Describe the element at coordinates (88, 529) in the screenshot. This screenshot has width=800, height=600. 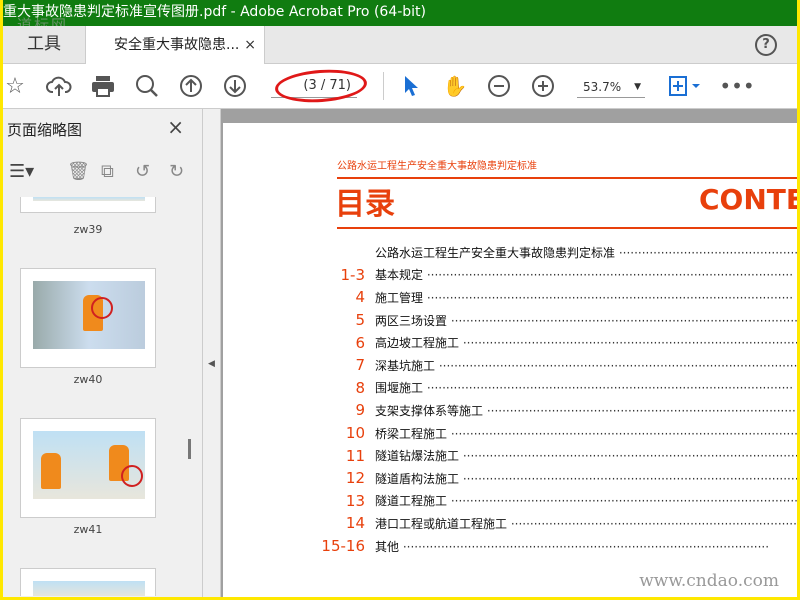
I see `thumbnail-label: zw41` at that location.